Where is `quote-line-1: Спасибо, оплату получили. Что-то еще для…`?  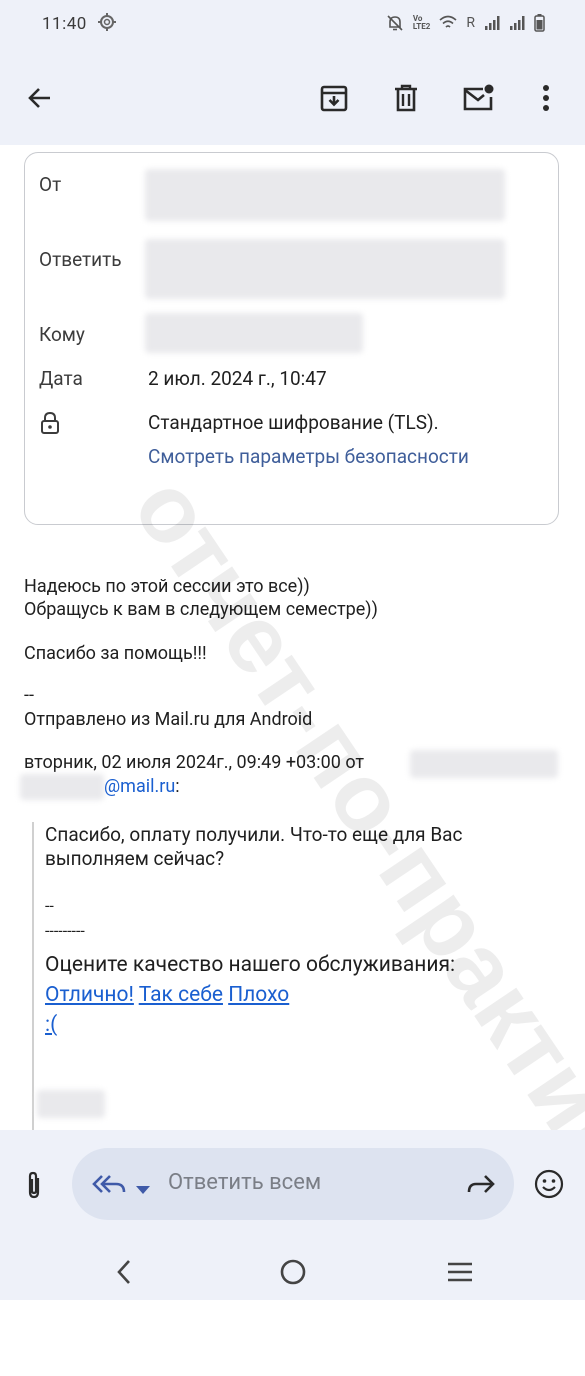
quote-line-1: Спасибо, оплату получили. Что-то еще для… is located at coordinates (254, 834).